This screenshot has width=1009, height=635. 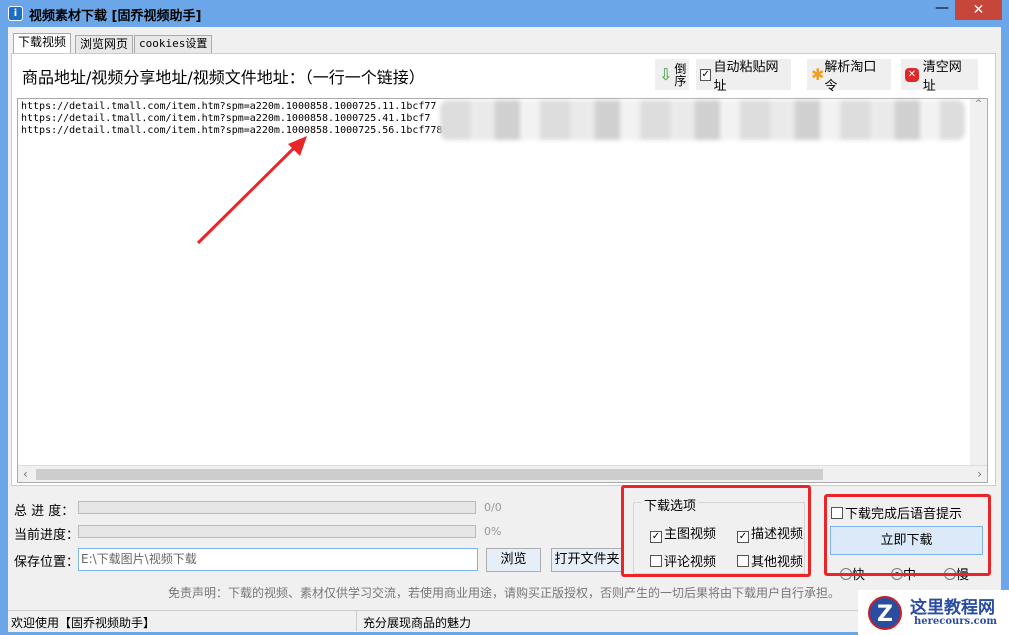 I want to click on auto-paste-checkbox: ✓ 自动粘贴网址, so click(x=743, y=76).